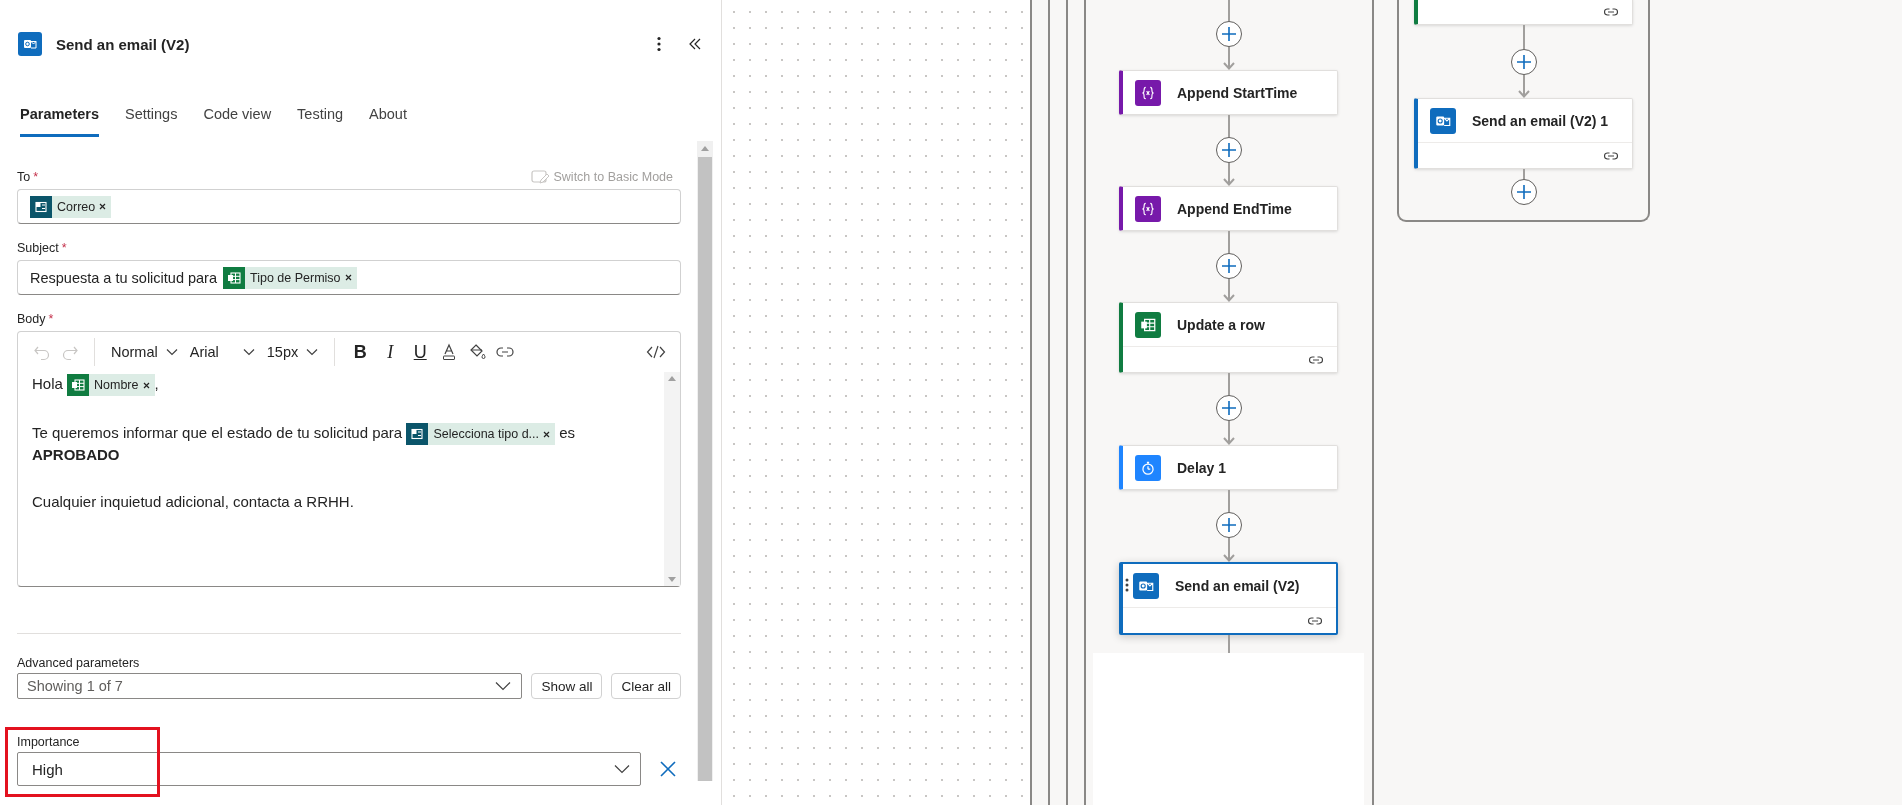 The width and height of the screenshot is (1902, 805). What do you see at coordinates (539, 177) in the screenshot?
I see `edit-icon` at bounding box center [539, 177].